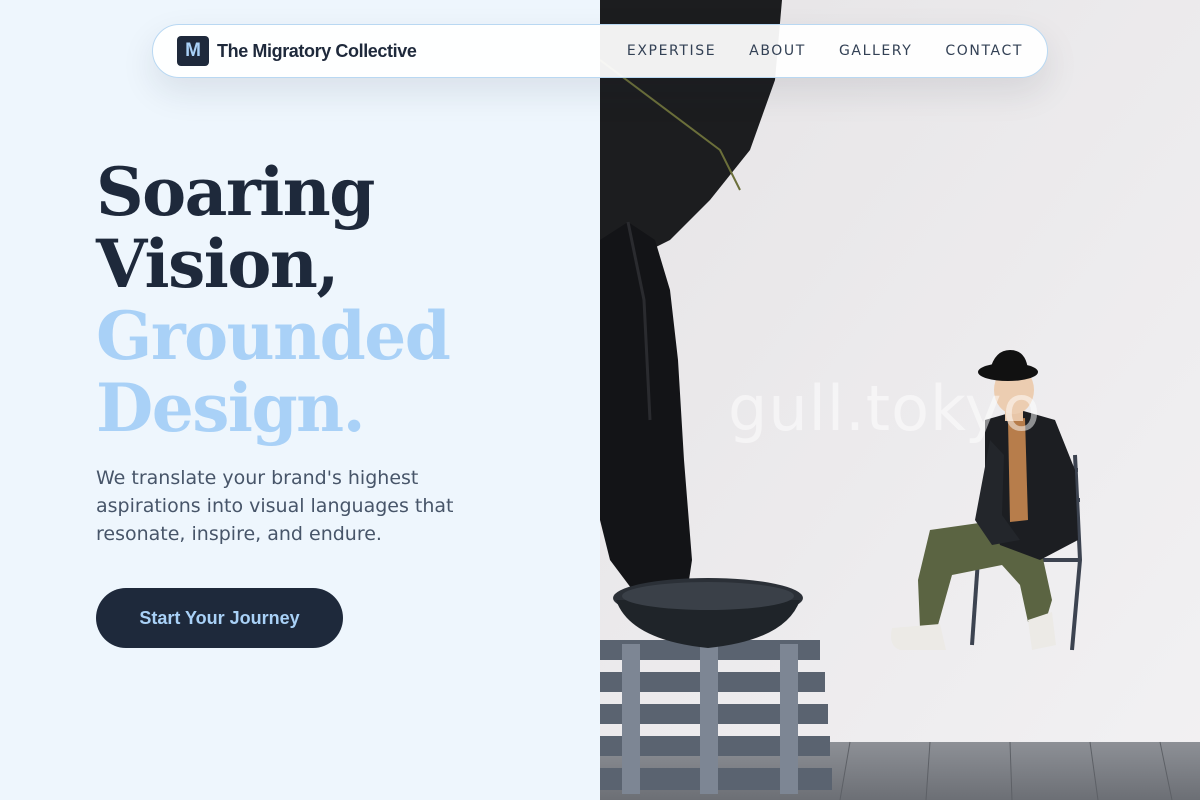  Describe the element at coordinates (984, 51) in the screenshot. I see `nav-link-contact: CONTACT` at that location.